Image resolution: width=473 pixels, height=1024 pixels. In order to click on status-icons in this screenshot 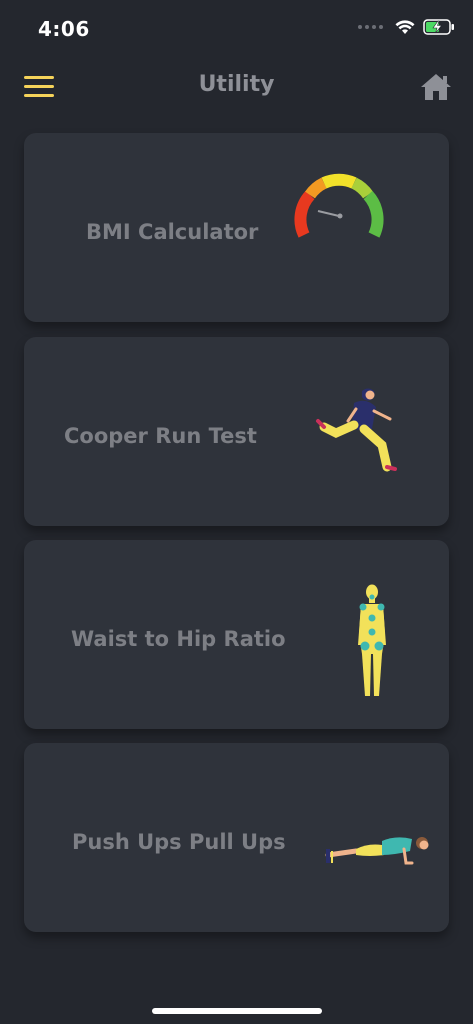, I will do `click(406, 27)`.